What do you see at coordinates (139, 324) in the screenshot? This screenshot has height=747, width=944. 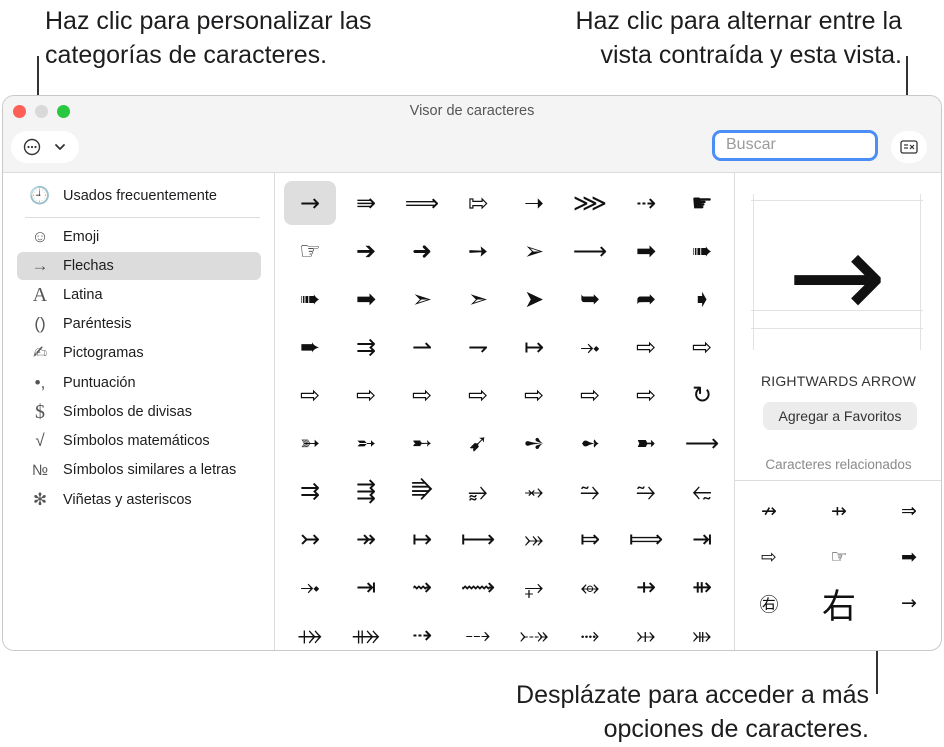 I see `sidebar-item-parentheses: () Paréntesis` at bounding box center [139, 324].